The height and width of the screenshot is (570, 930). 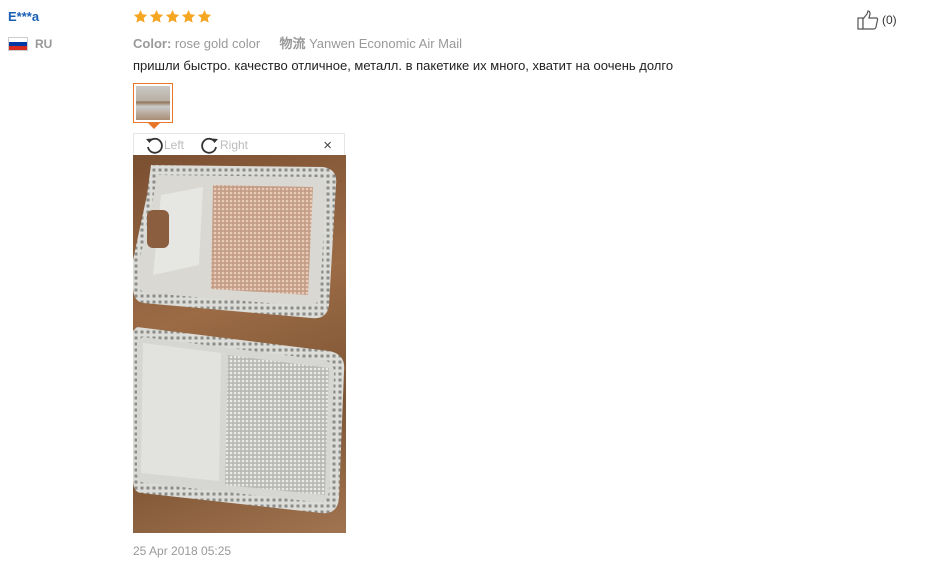 What do you see at coordinates (209, 145) in the screenshot?
I see `rotate-right-icon` at bounding box center [209, 145].